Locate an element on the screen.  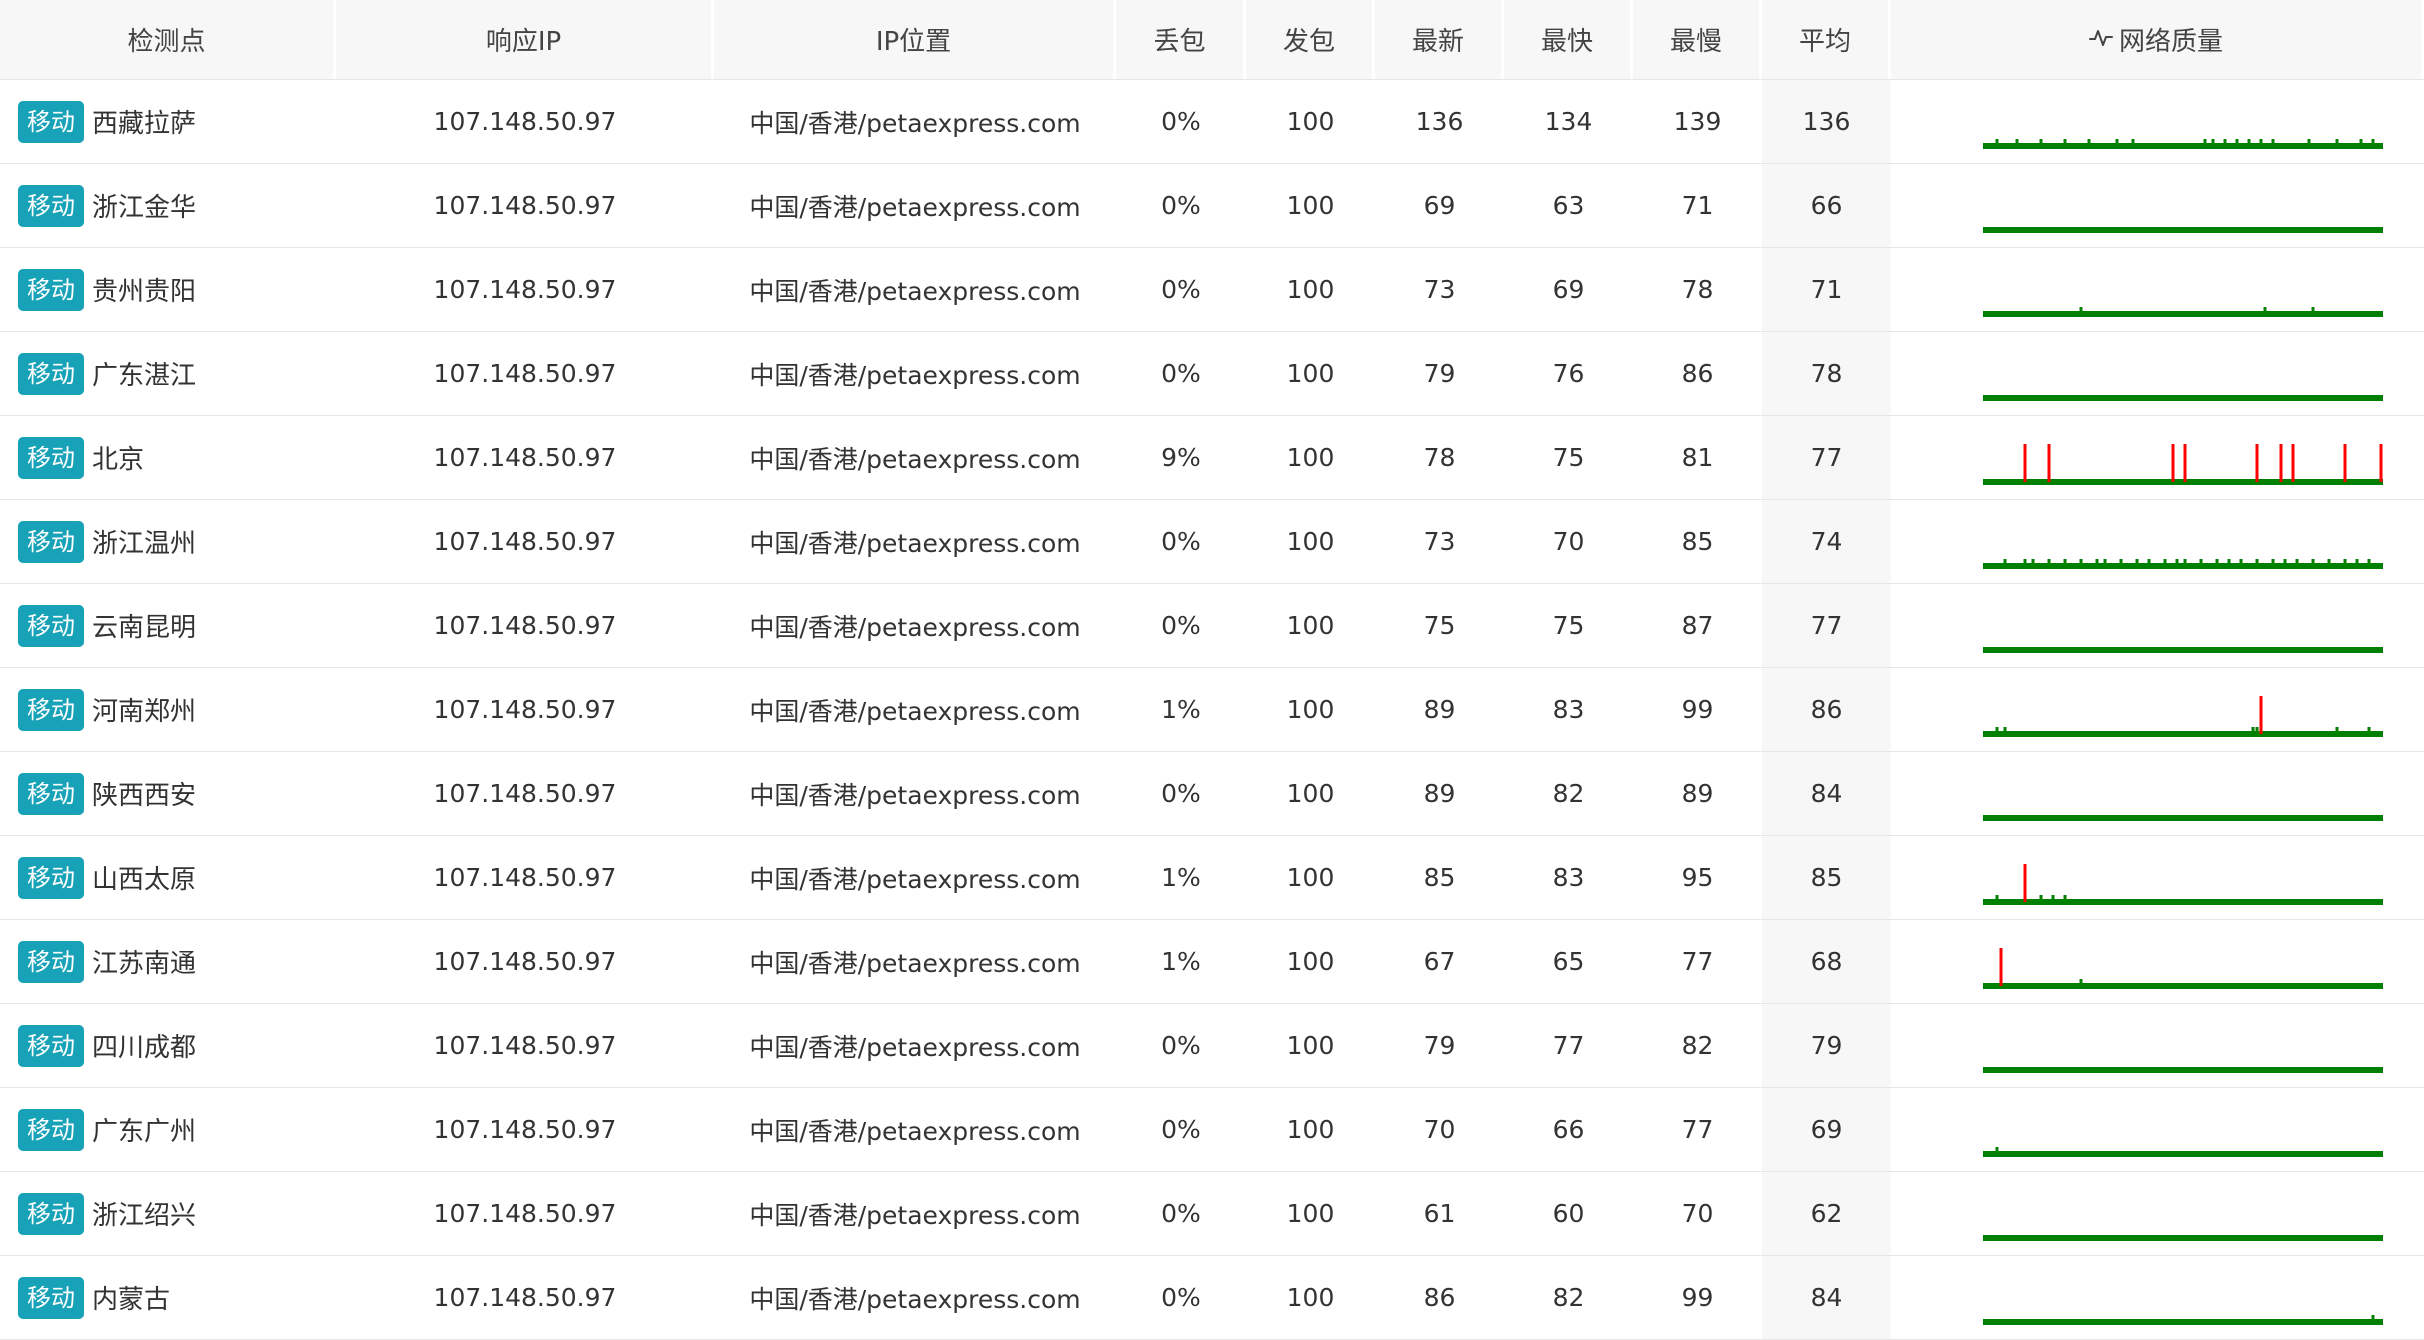
column-header-sent: 发包 is located at coordinates (1310, 39).